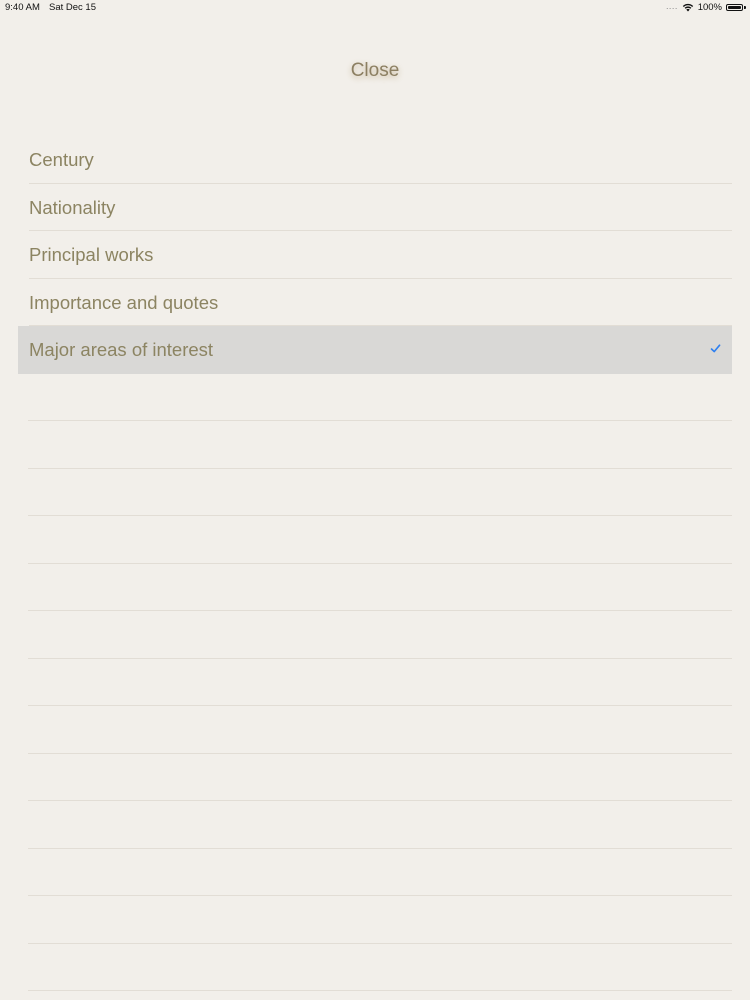 The image size is (750, 1000). Describe the element at coordinates (375, 8) in the screenshot. I see `status-bar: 9:40 AM Sat Dec 15 ···· 100%` at that location.